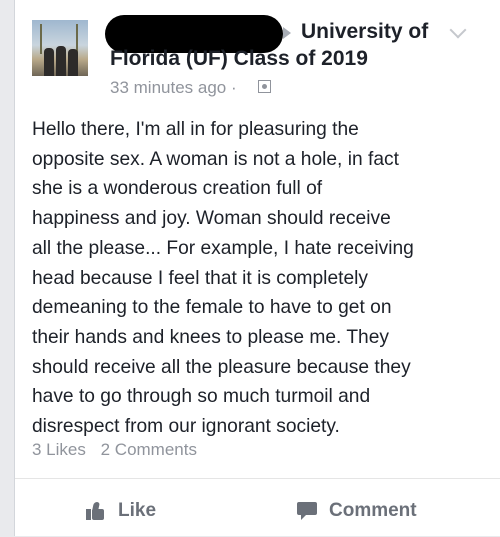 The height and width of the screenshot is (537, 500). What do you see at coordinates (60, 48) in the screenshot?
I see `avatar` at bounding box center [60, 48].